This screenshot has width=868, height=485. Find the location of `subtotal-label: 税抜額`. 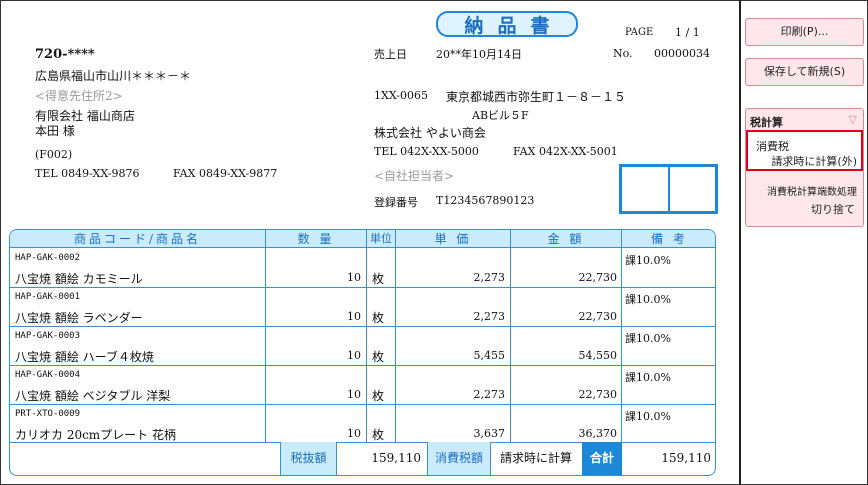

subtotal-label: 税抜額 is located at coordinates (308, 458).